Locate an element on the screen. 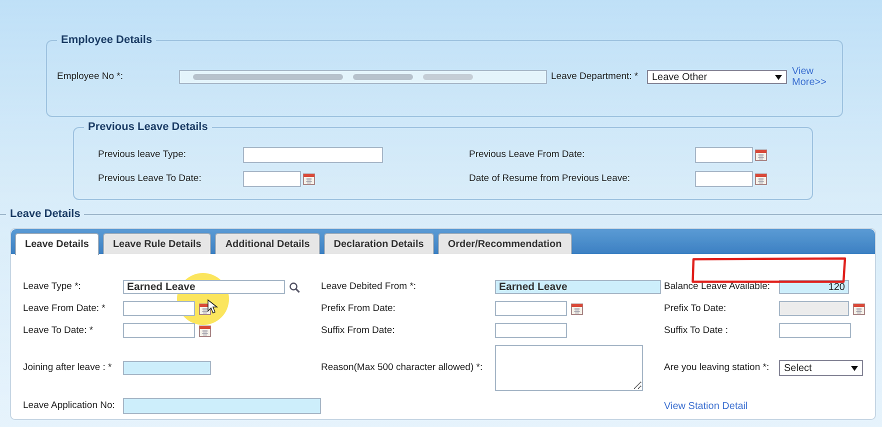 The image size is (882, 427). search-icon is located at coordinates (294, 287).